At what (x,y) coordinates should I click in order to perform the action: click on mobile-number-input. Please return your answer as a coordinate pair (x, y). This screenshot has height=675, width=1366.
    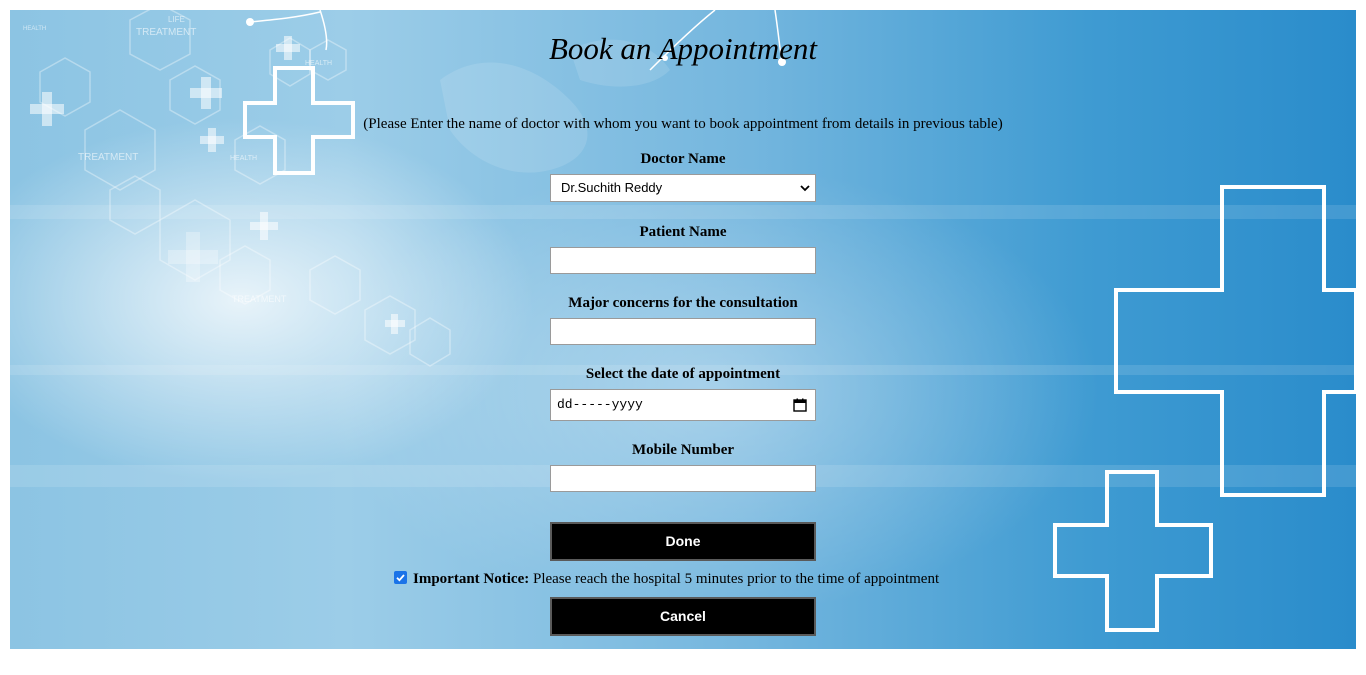
    Looking at the image, I should click on (683, 478).